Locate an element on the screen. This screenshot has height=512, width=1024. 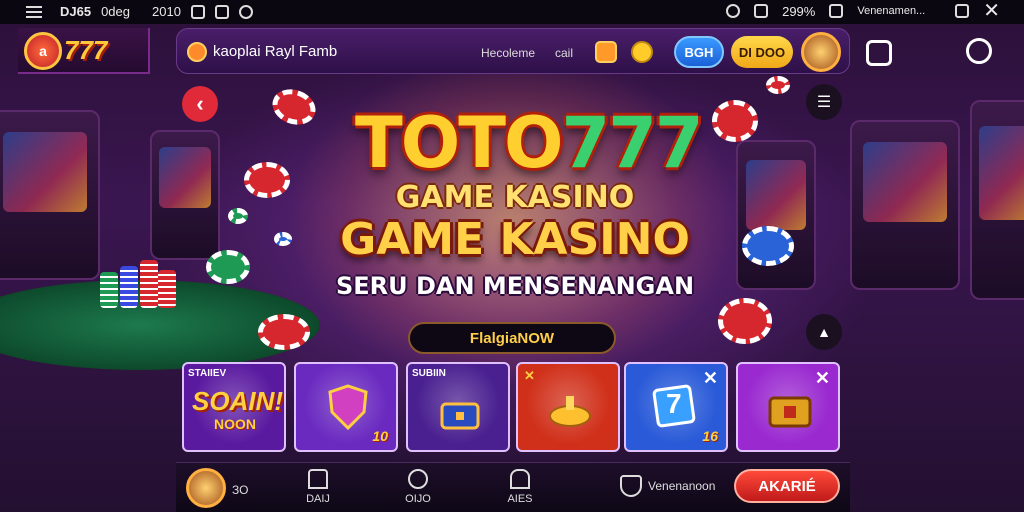
close-icon: ✕ is located at coordinates (991, 11).